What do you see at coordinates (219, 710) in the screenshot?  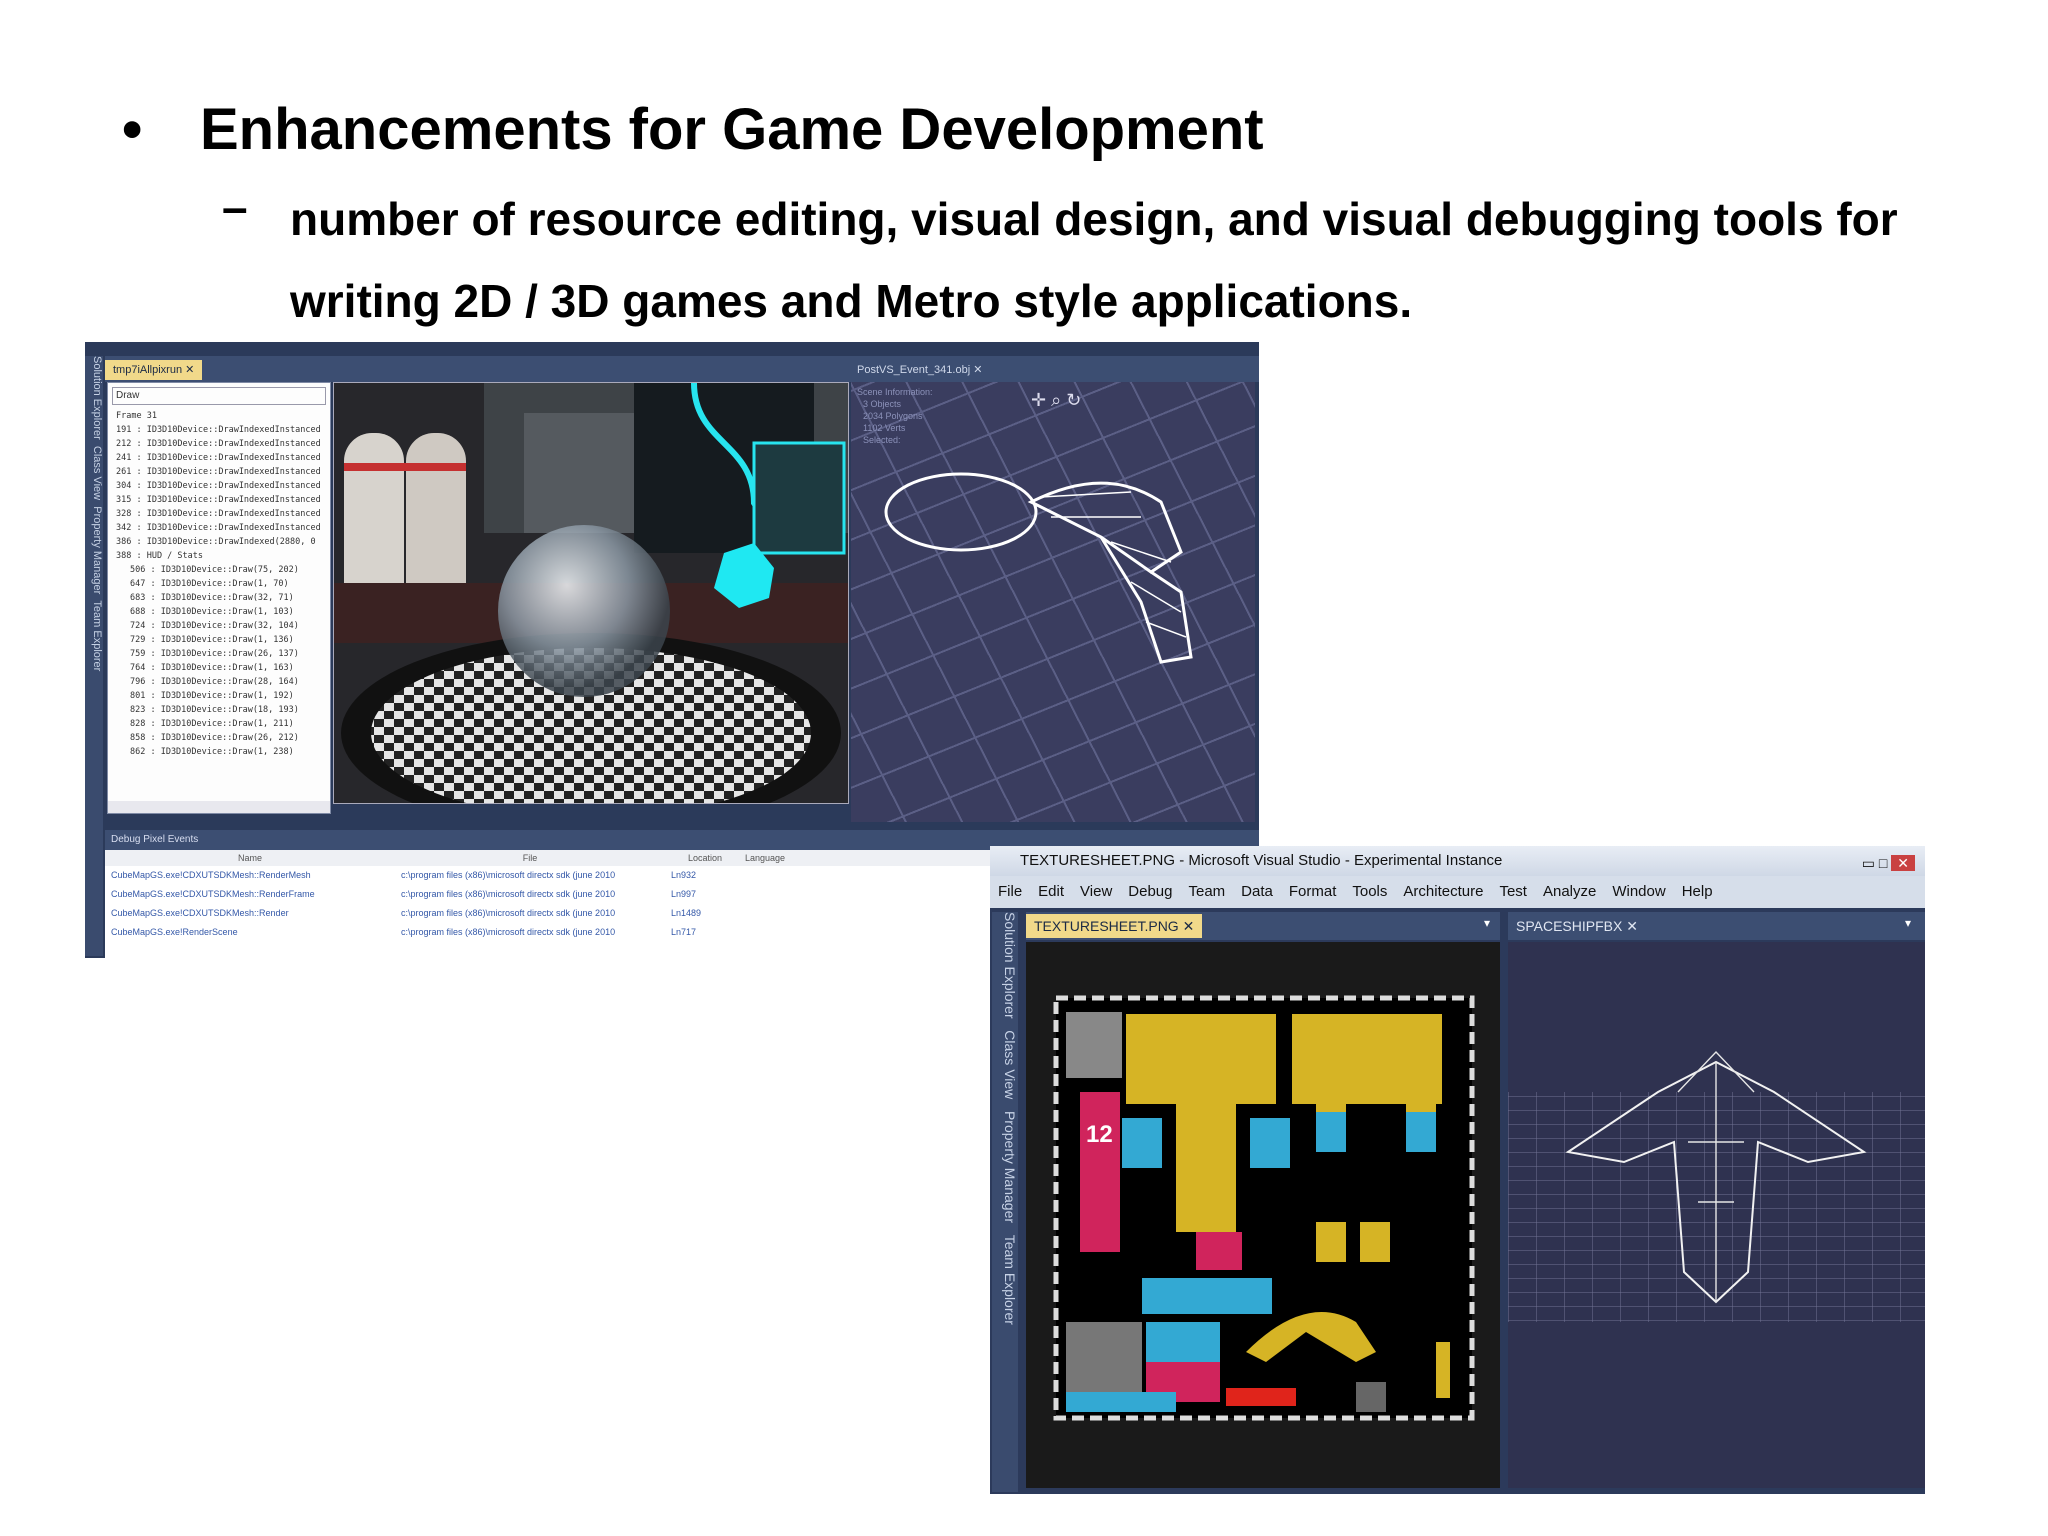 I see `event-row: 823 : ID3D10Device::Draw(18, 193)` at bounding box center [219, 710].